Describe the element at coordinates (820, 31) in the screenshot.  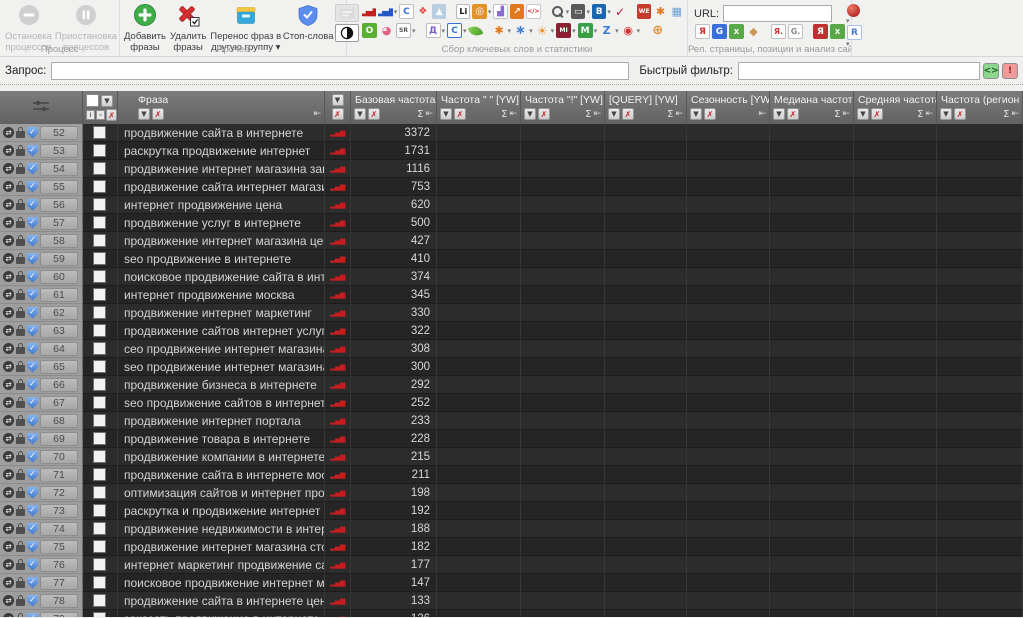
I see `yandex-analysis-icon: Я` at that location.